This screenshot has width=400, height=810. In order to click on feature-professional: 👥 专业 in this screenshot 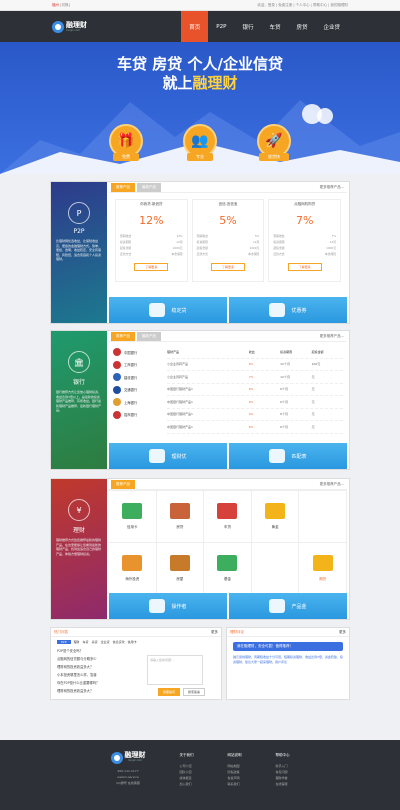, I will do `click(200, 142)`.